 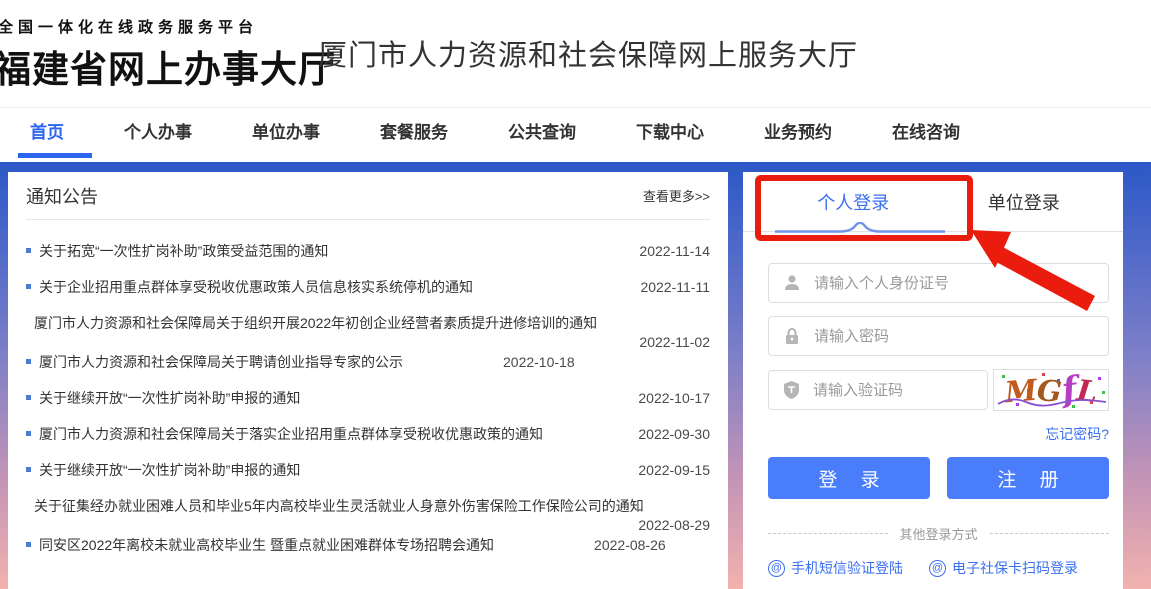 I want to click on tab-company-login: 单位登录, so click(x=1024, y=201).